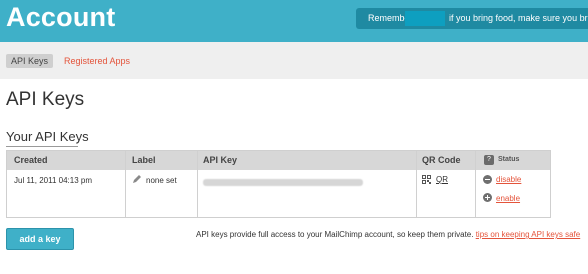 This screenshot has width=588, height=274. What do you see at coordinates (161, 180) in the screenshot?
I see `cell-label: none set` at bounding box center [161, 180].